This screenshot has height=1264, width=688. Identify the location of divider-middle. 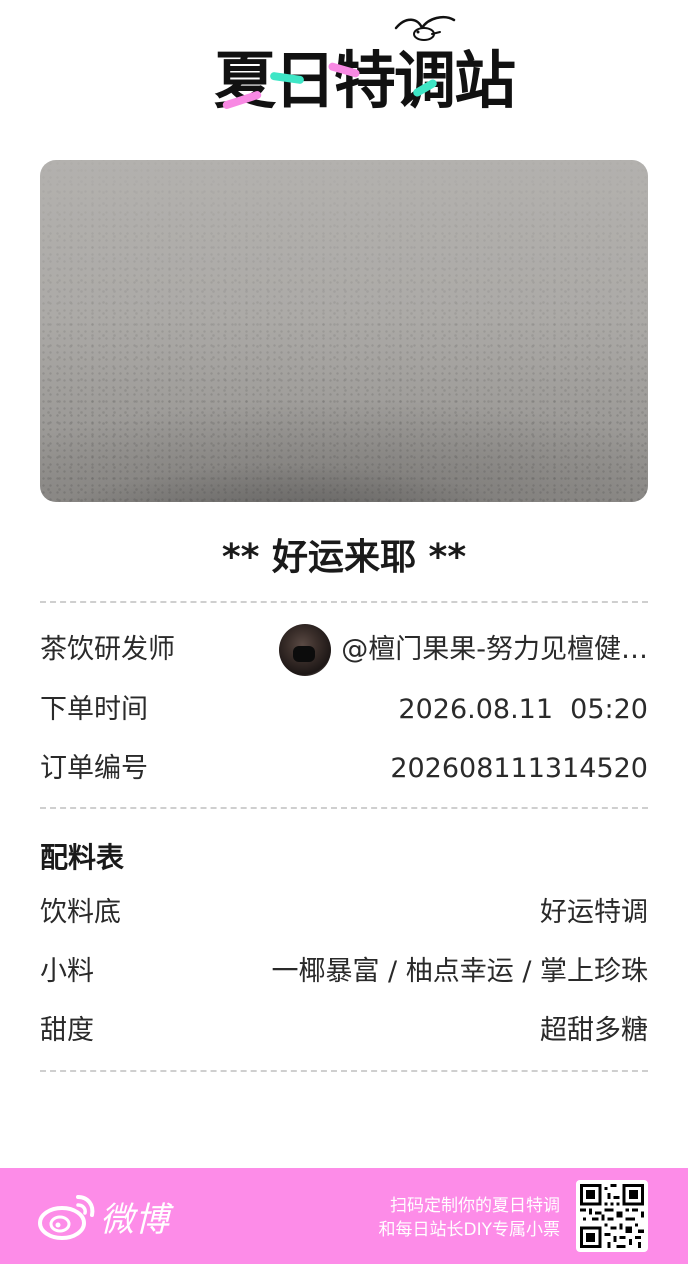
(344, 808).